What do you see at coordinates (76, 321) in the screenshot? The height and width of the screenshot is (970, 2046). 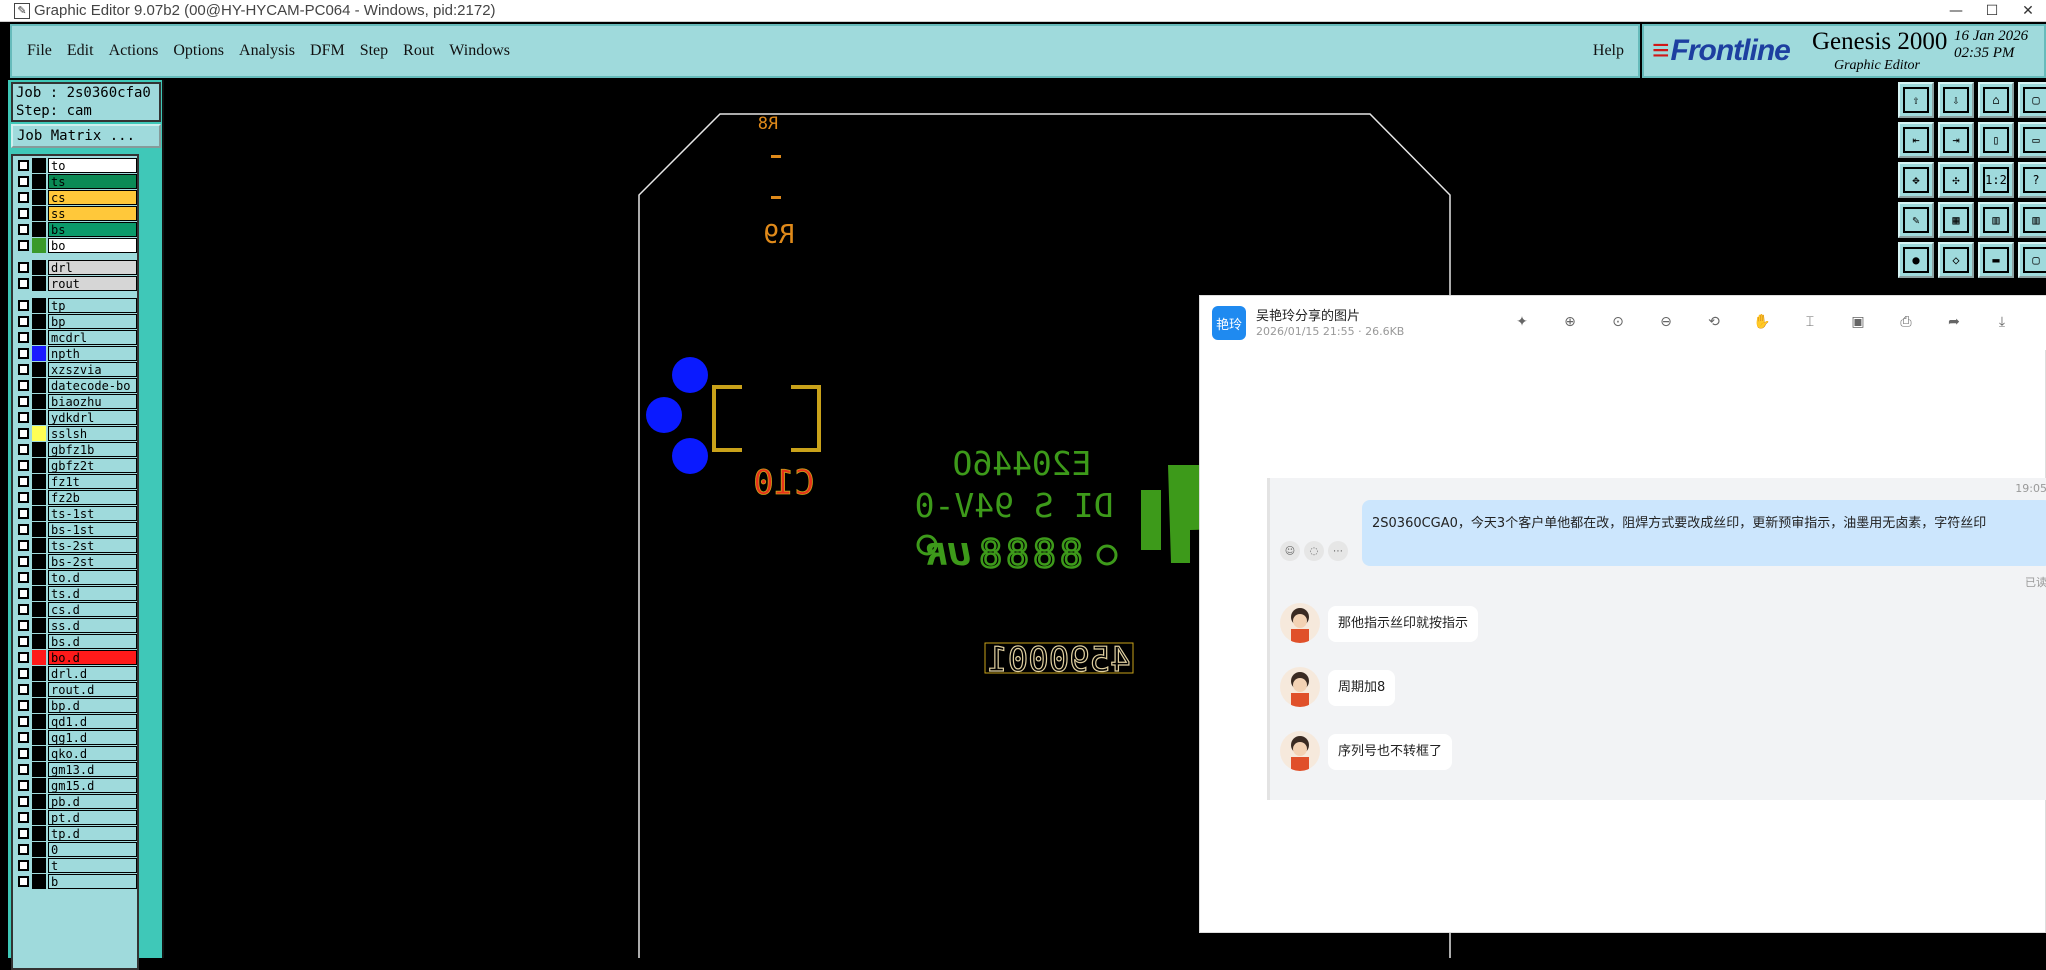 I see `layer-row: bp` at bounding box center [76, 321].